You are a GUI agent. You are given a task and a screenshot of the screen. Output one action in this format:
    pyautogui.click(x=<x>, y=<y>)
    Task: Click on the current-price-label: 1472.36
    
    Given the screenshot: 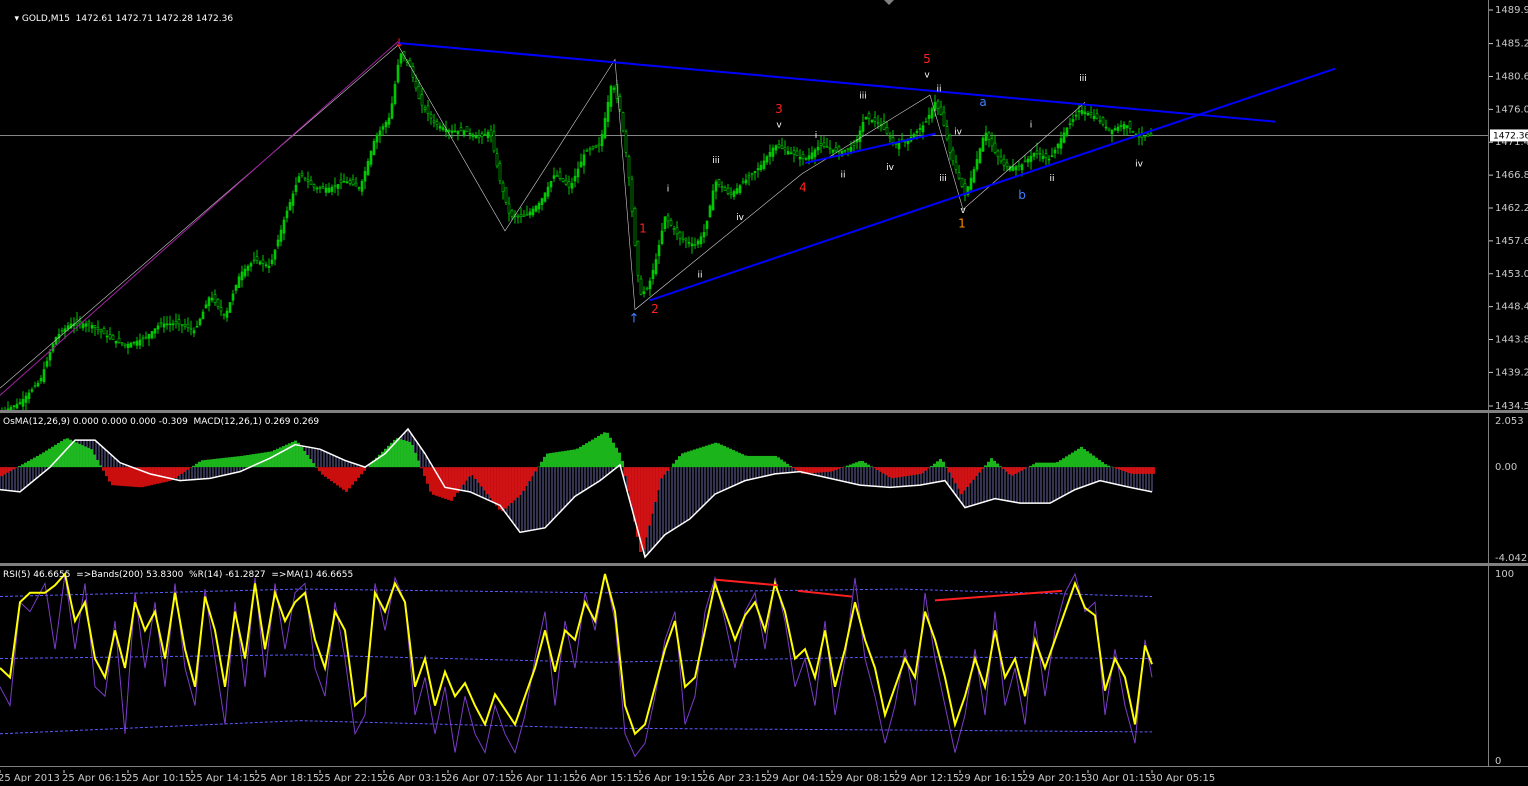 What is the action you would take?
    pyautogui.click(x=1510, y=136)
    